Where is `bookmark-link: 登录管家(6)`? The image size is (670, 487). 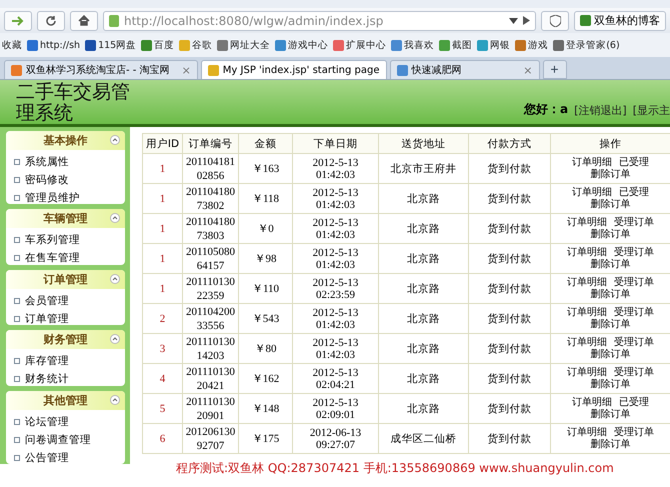
bookmark-link: 登录管家(6) is located at coordinates (586, 45).